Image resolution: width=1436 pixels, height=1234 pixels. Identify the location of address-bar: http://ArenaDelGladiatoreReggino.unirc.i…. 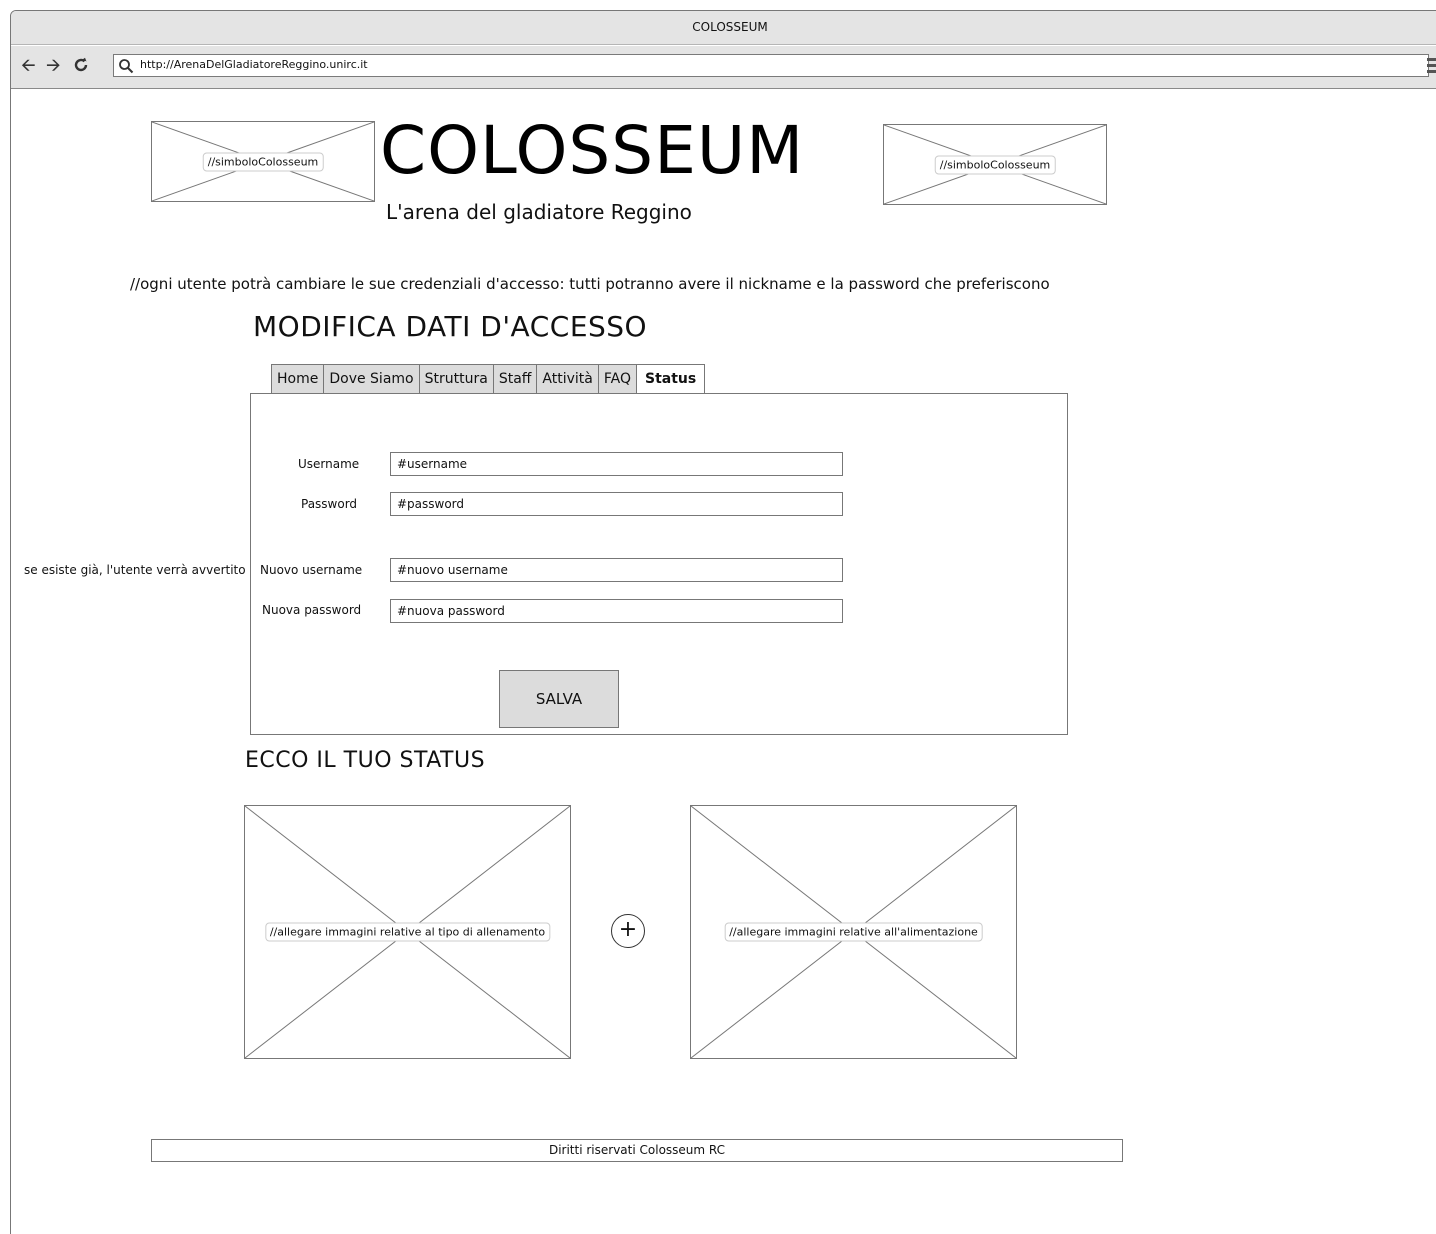
(771, 65).